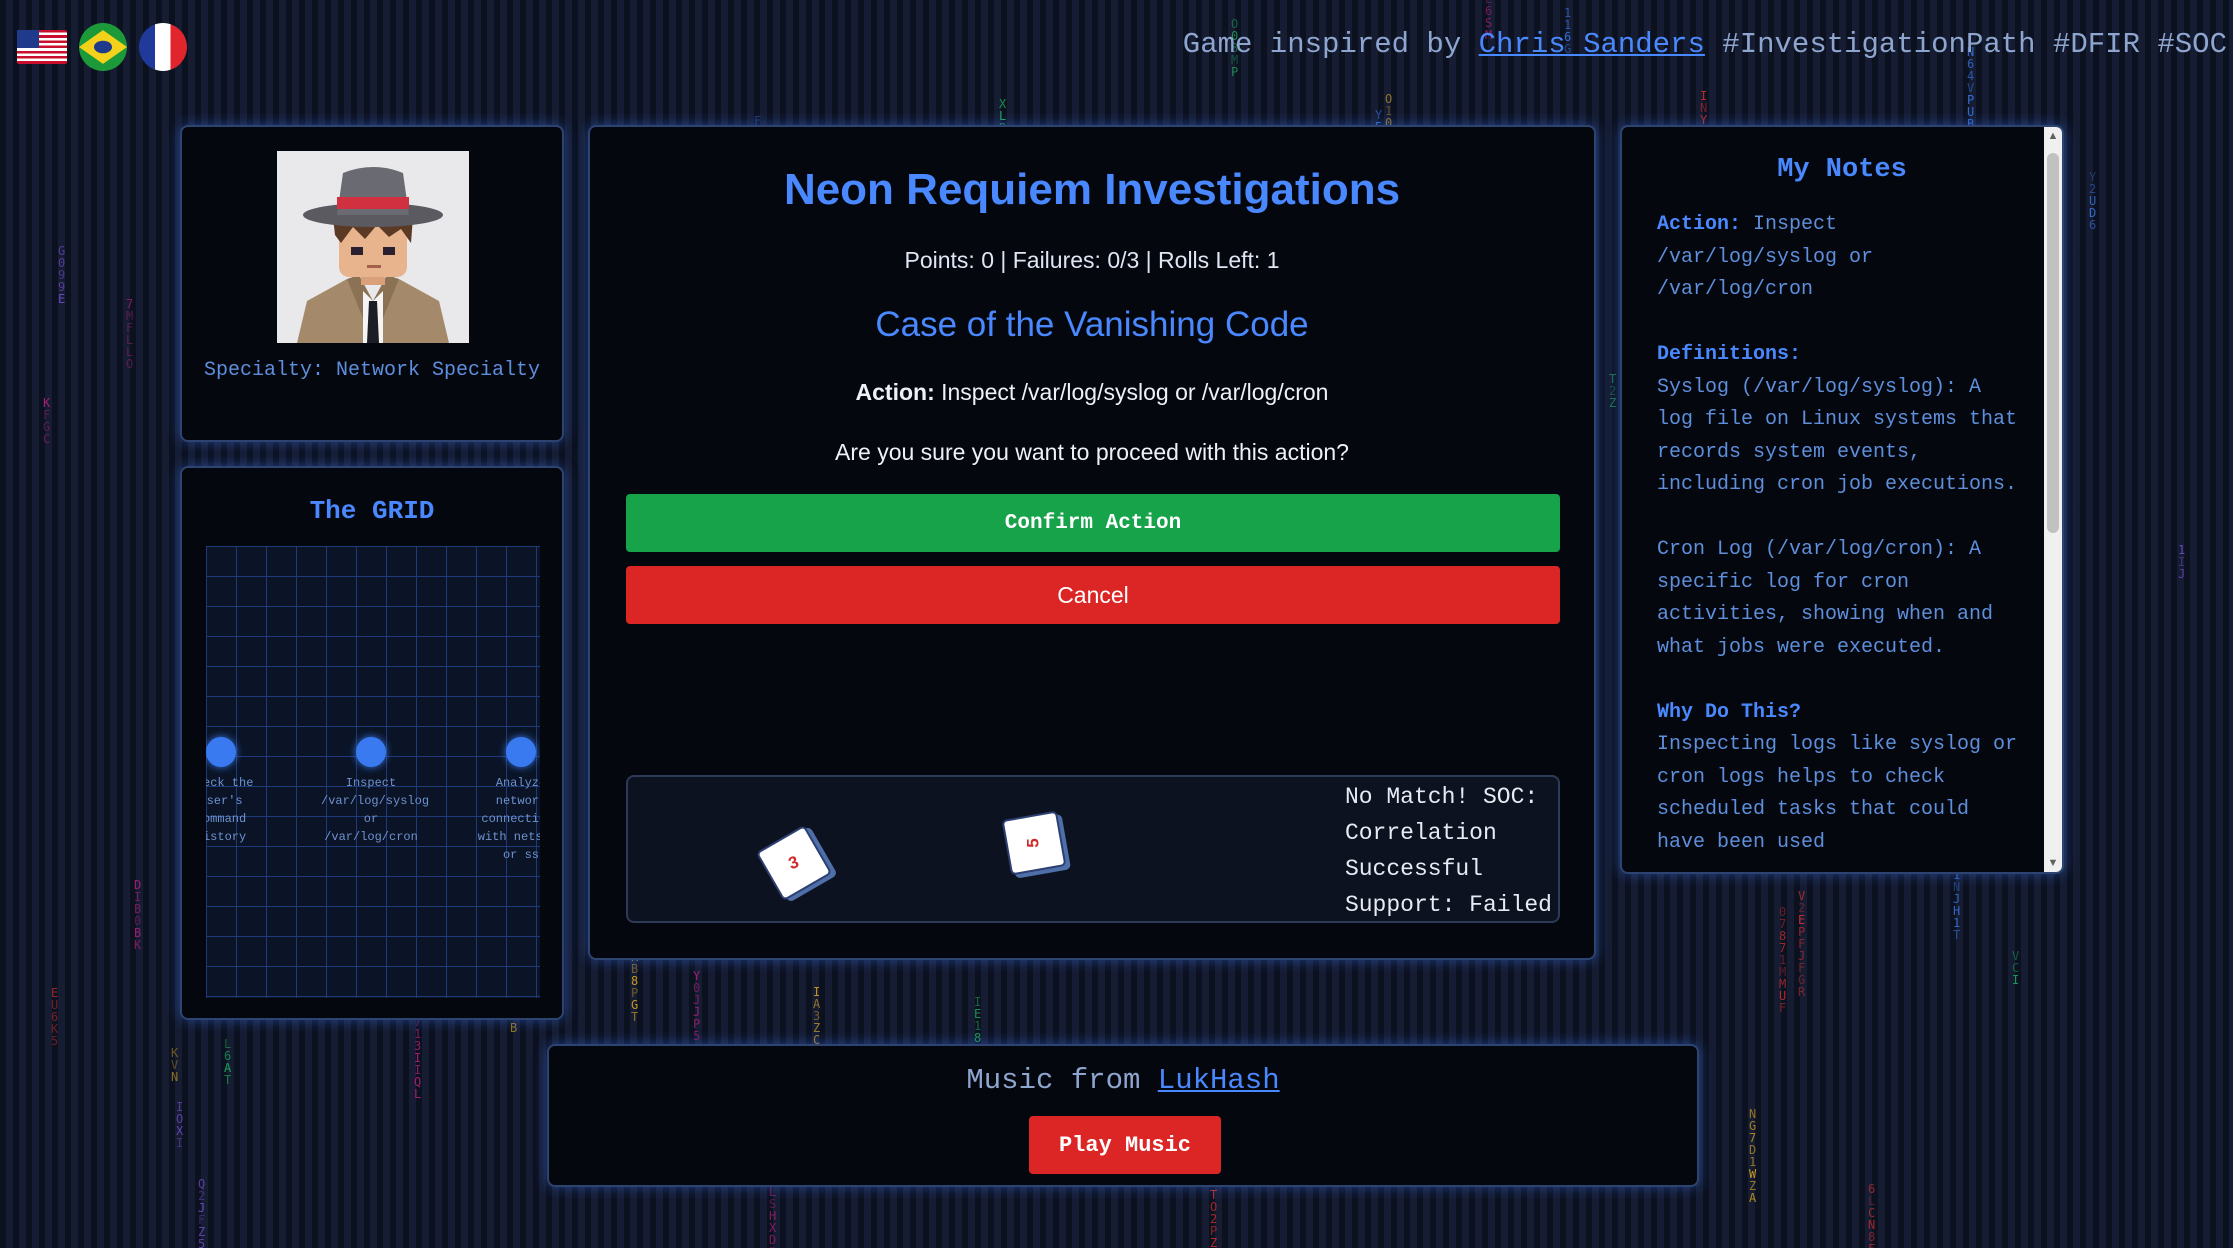 Image resolution: width=2233 pixels, height=1248 pixels. Describe the element at coordinates (1131, 392) in the screenshot. I see `action-text: Inspect /var/log/syslog or /var/log/cron` at that location.